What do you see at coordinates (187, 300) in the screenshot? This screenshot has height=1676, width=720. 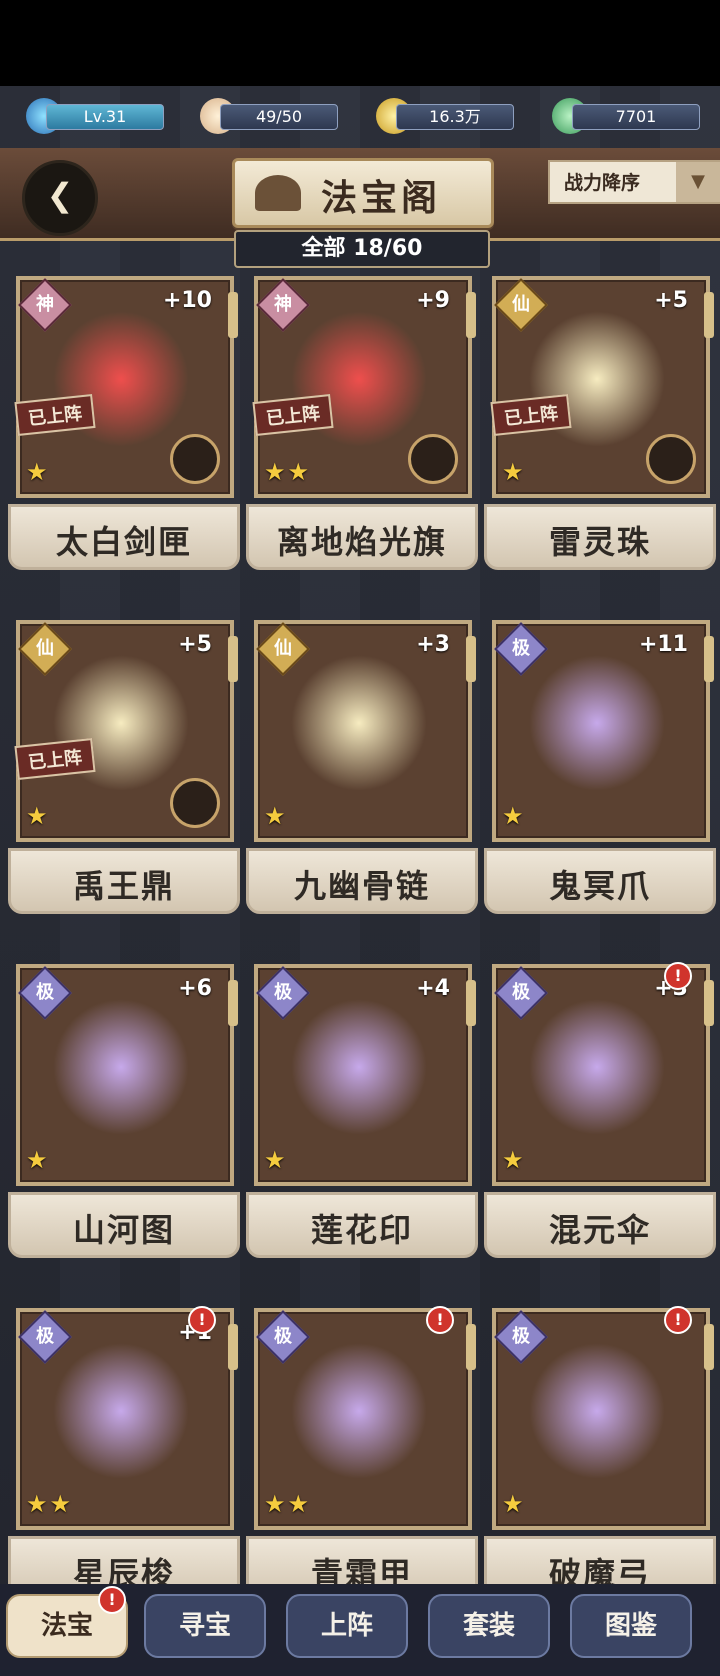 I see `enhance-level: +10` at bounding box center [187, 300].